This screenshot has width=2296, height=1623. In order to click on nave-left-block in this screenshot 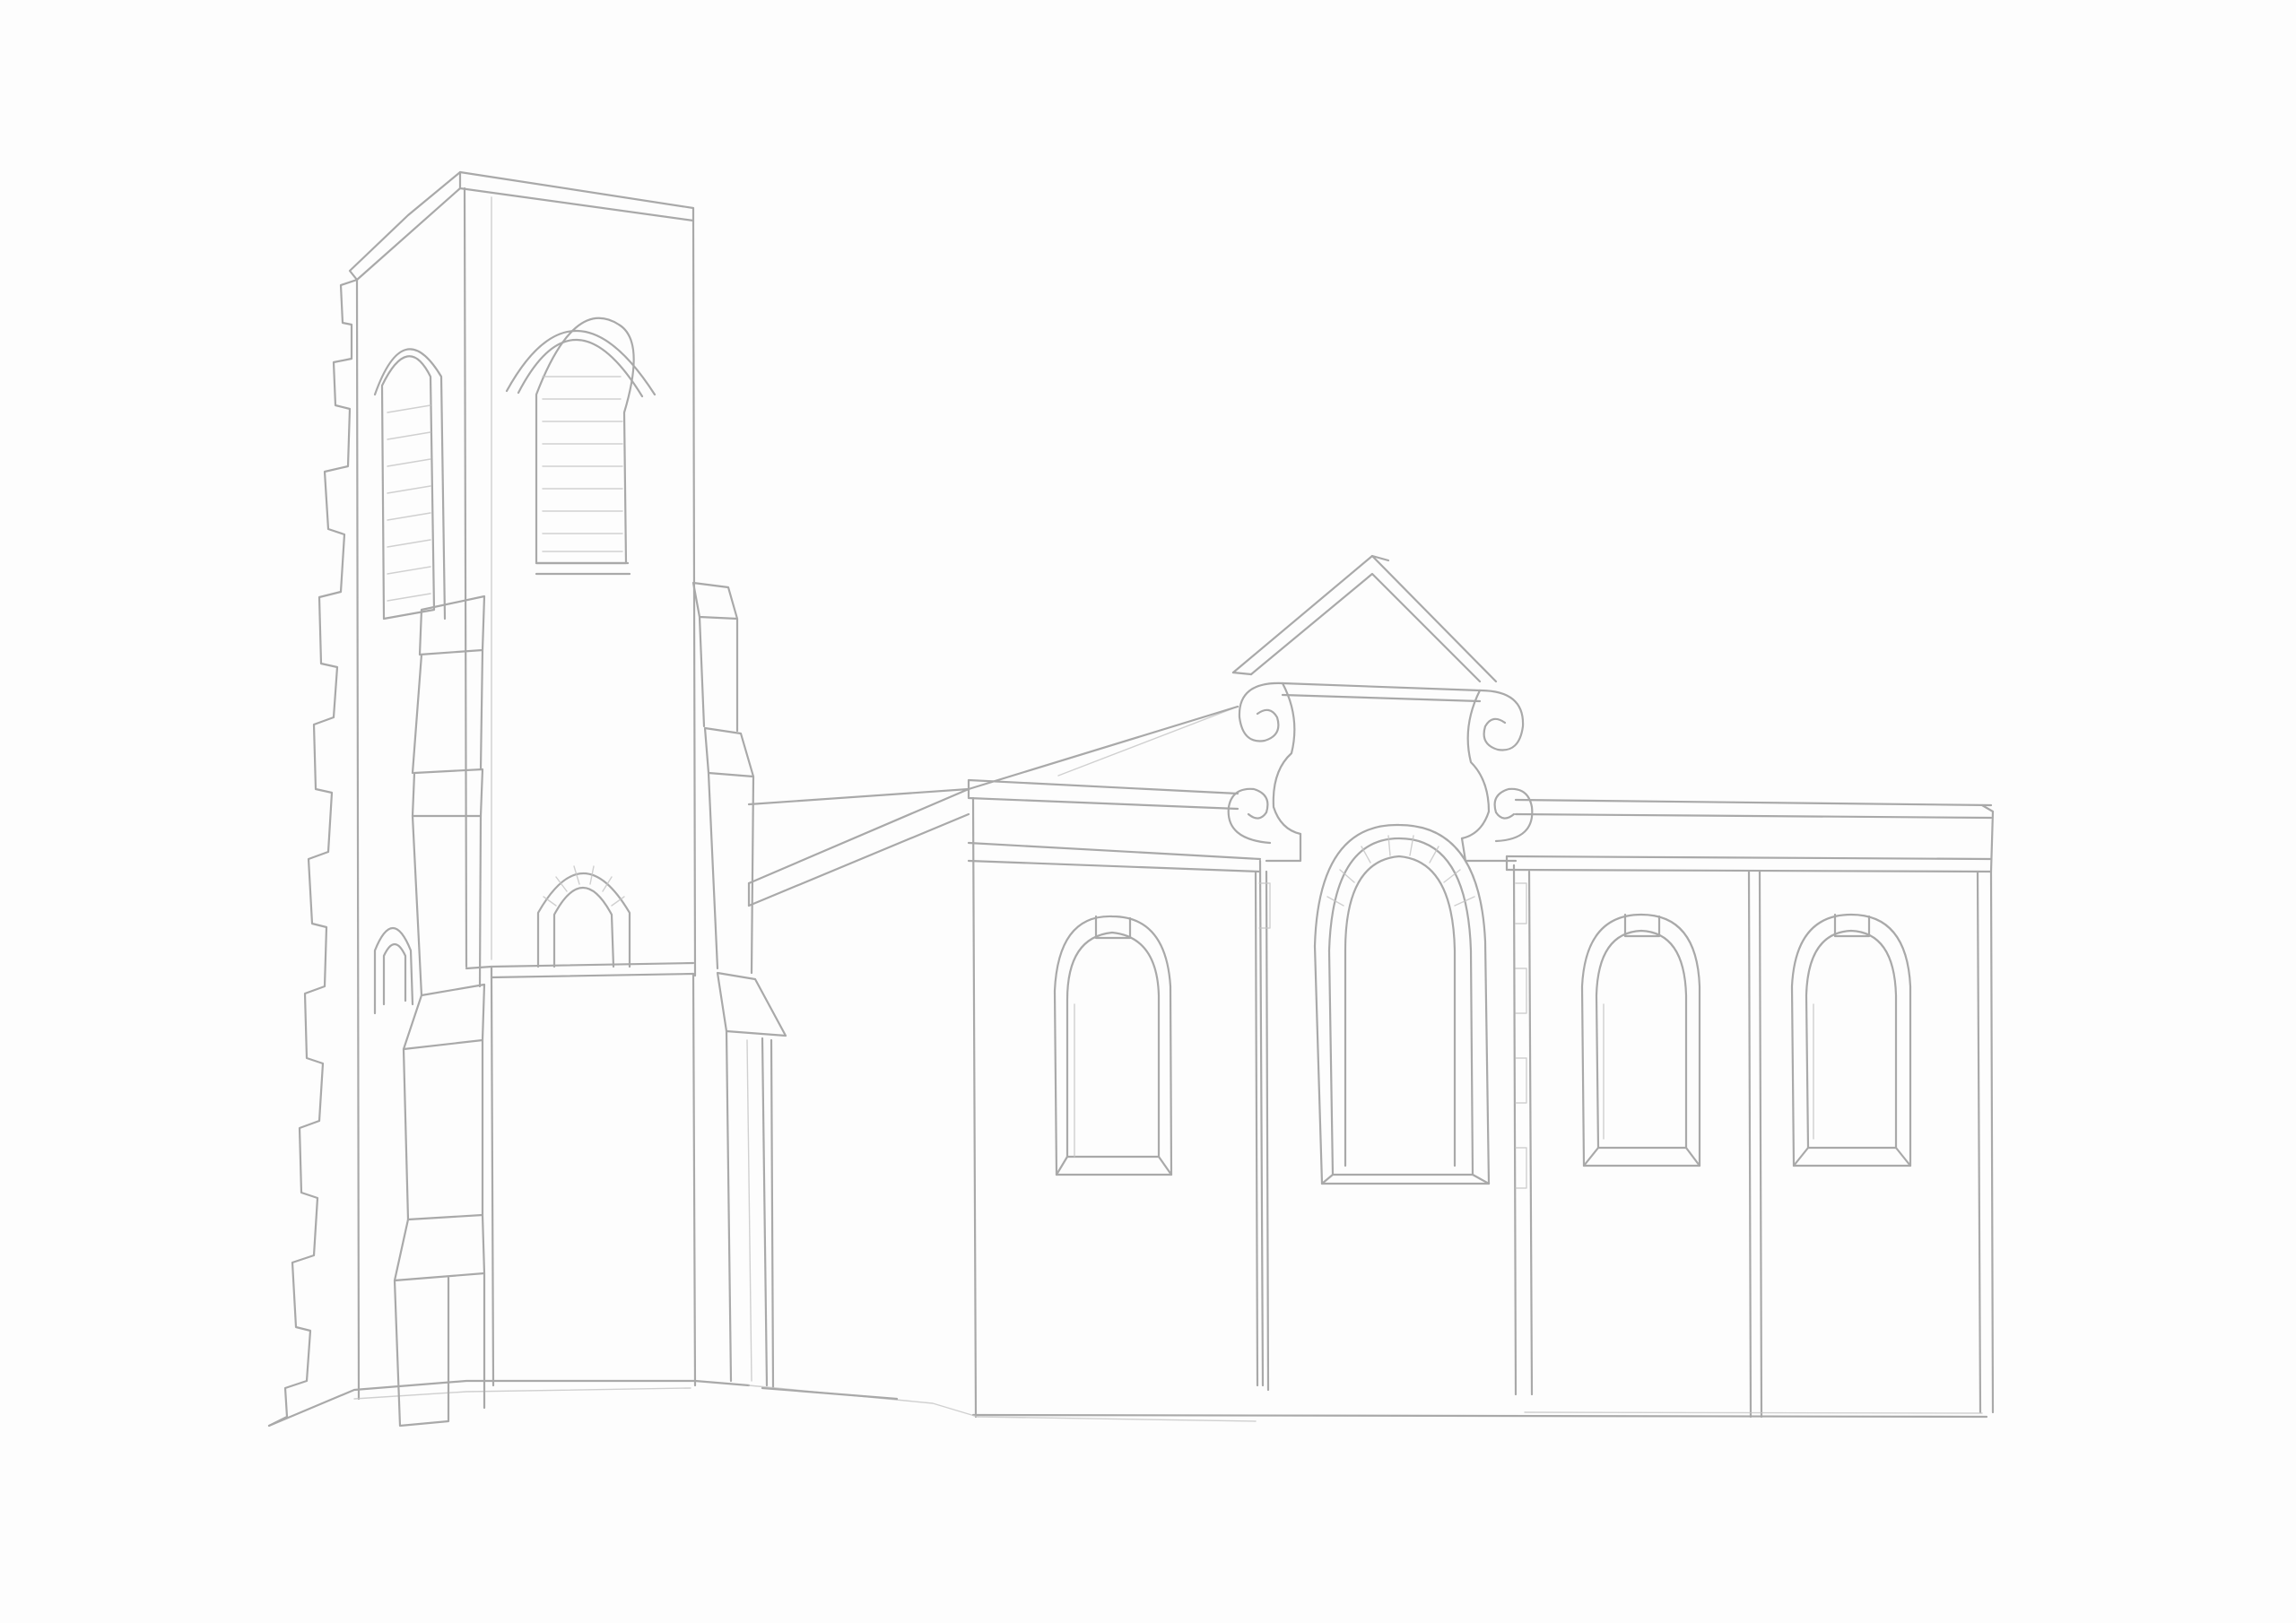, I will do `click(1114, 1100)`.